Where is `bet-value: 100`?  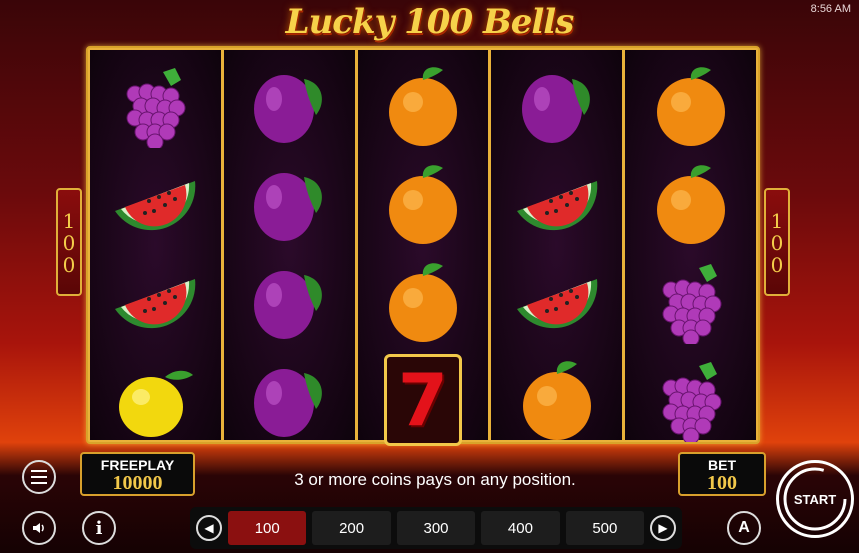 bet-value: 100 is located at coordinates (722, 483).